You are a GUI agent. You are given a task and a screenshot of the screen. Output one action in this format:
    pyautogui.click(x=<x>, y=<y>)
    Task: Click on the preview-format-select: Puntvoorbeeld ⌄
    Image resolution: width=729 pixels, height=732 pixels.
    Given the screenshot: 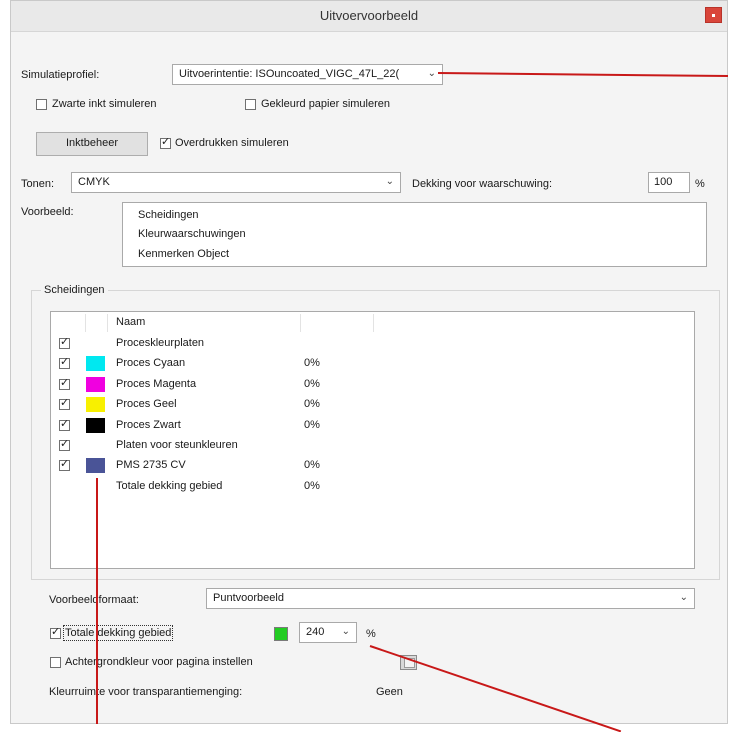 What is the action you would take?
    pyautogui.click(x=450, y=598)
    